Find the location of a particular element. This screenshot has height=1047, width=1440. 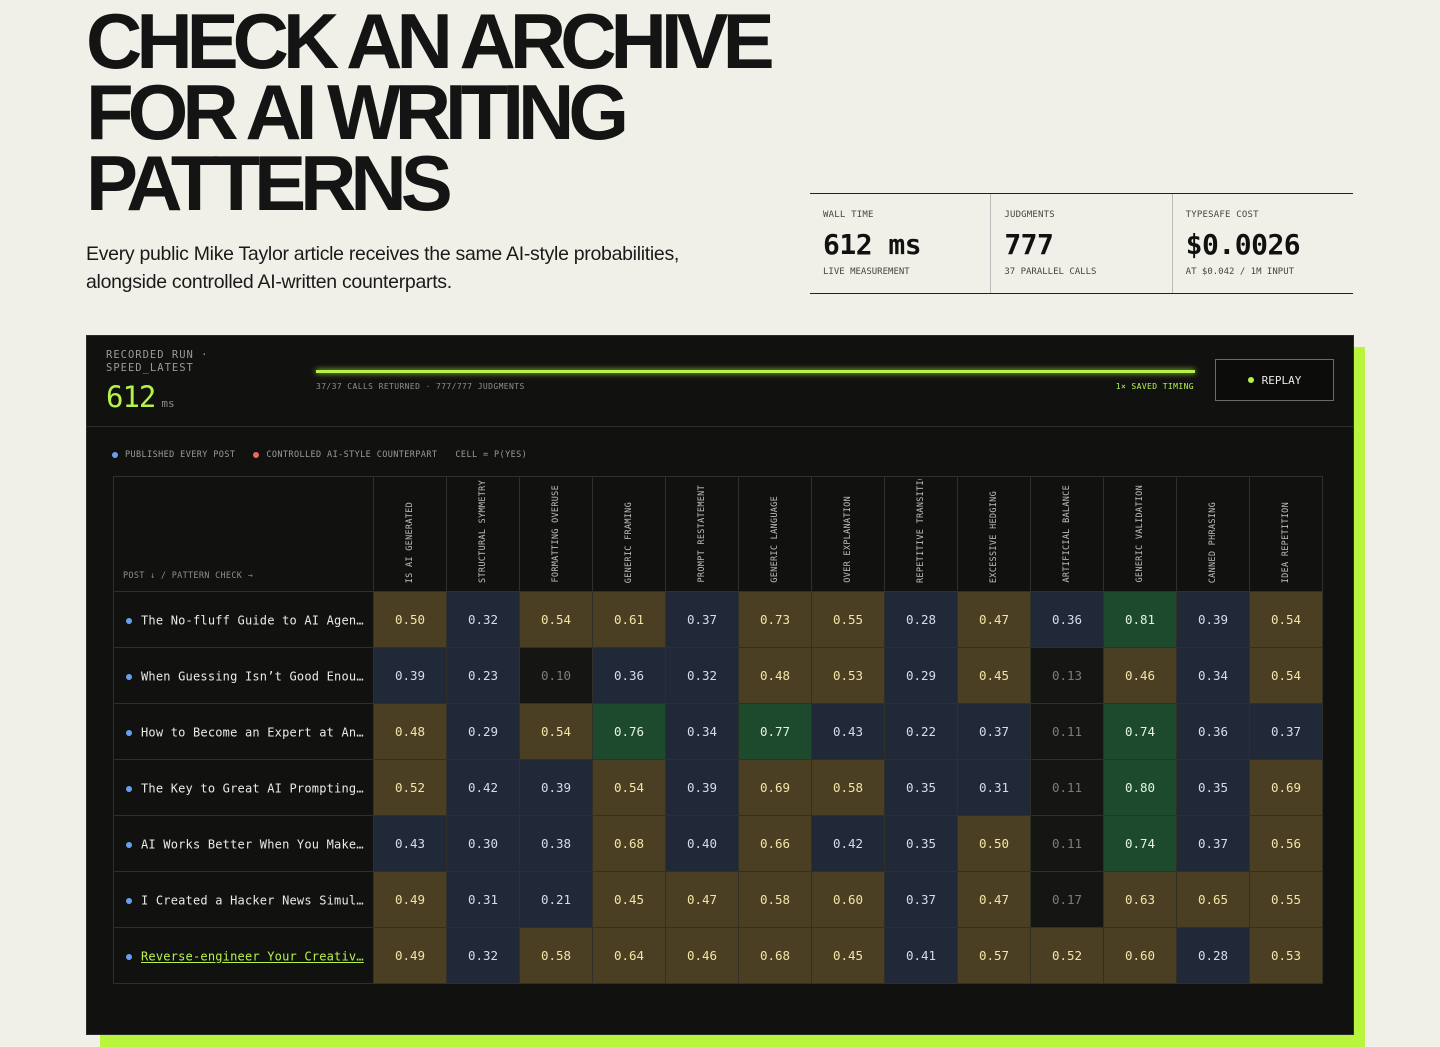

column-header: REPETITIVE TRANSITIO is located at coordinates (921, 534).